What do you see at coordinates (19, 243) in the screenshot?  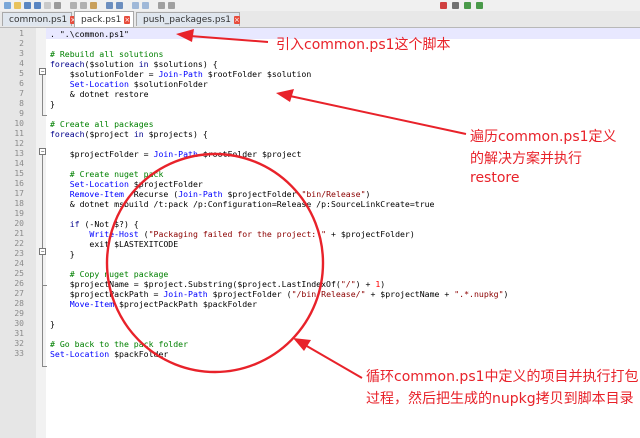 I see `line-number: 22` at bounding box center [19, 243].